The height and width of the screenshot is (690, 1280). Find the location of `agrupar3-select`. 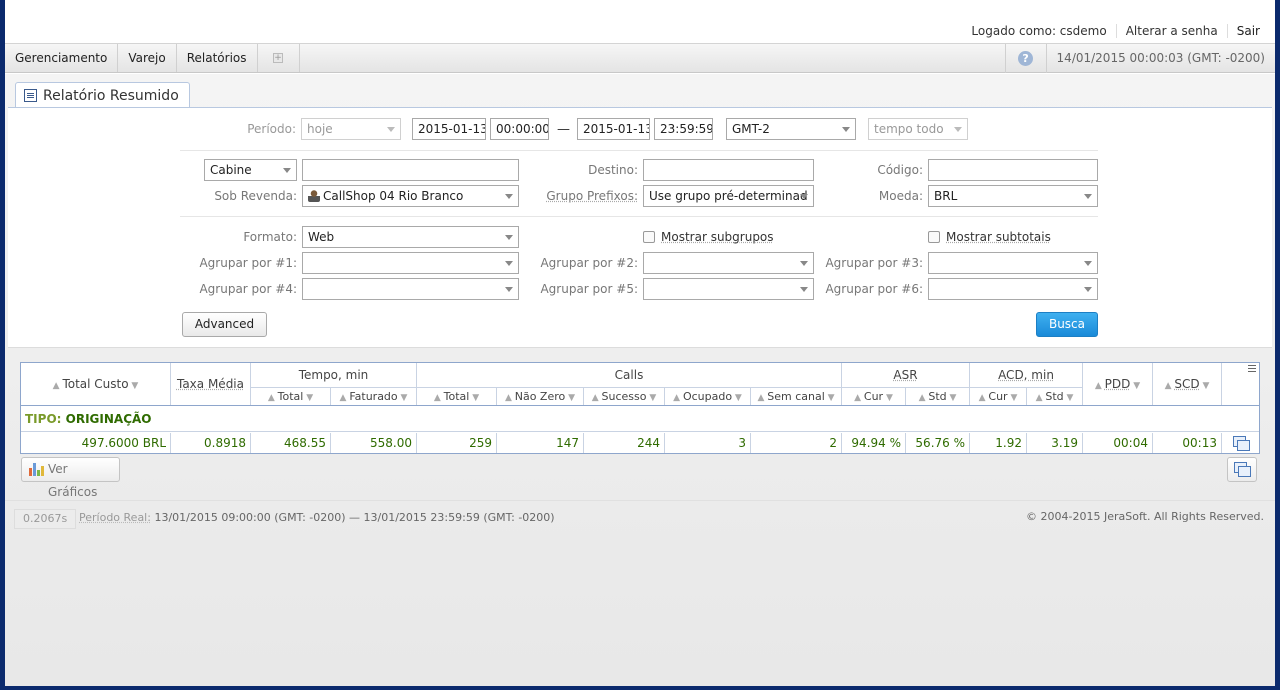

agrupar3-select is located at coordinates (1013, 263).